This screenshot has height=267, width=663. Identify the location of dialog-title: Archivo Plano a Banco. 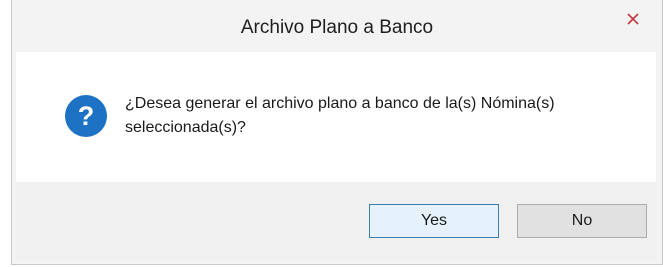
(337, 27).